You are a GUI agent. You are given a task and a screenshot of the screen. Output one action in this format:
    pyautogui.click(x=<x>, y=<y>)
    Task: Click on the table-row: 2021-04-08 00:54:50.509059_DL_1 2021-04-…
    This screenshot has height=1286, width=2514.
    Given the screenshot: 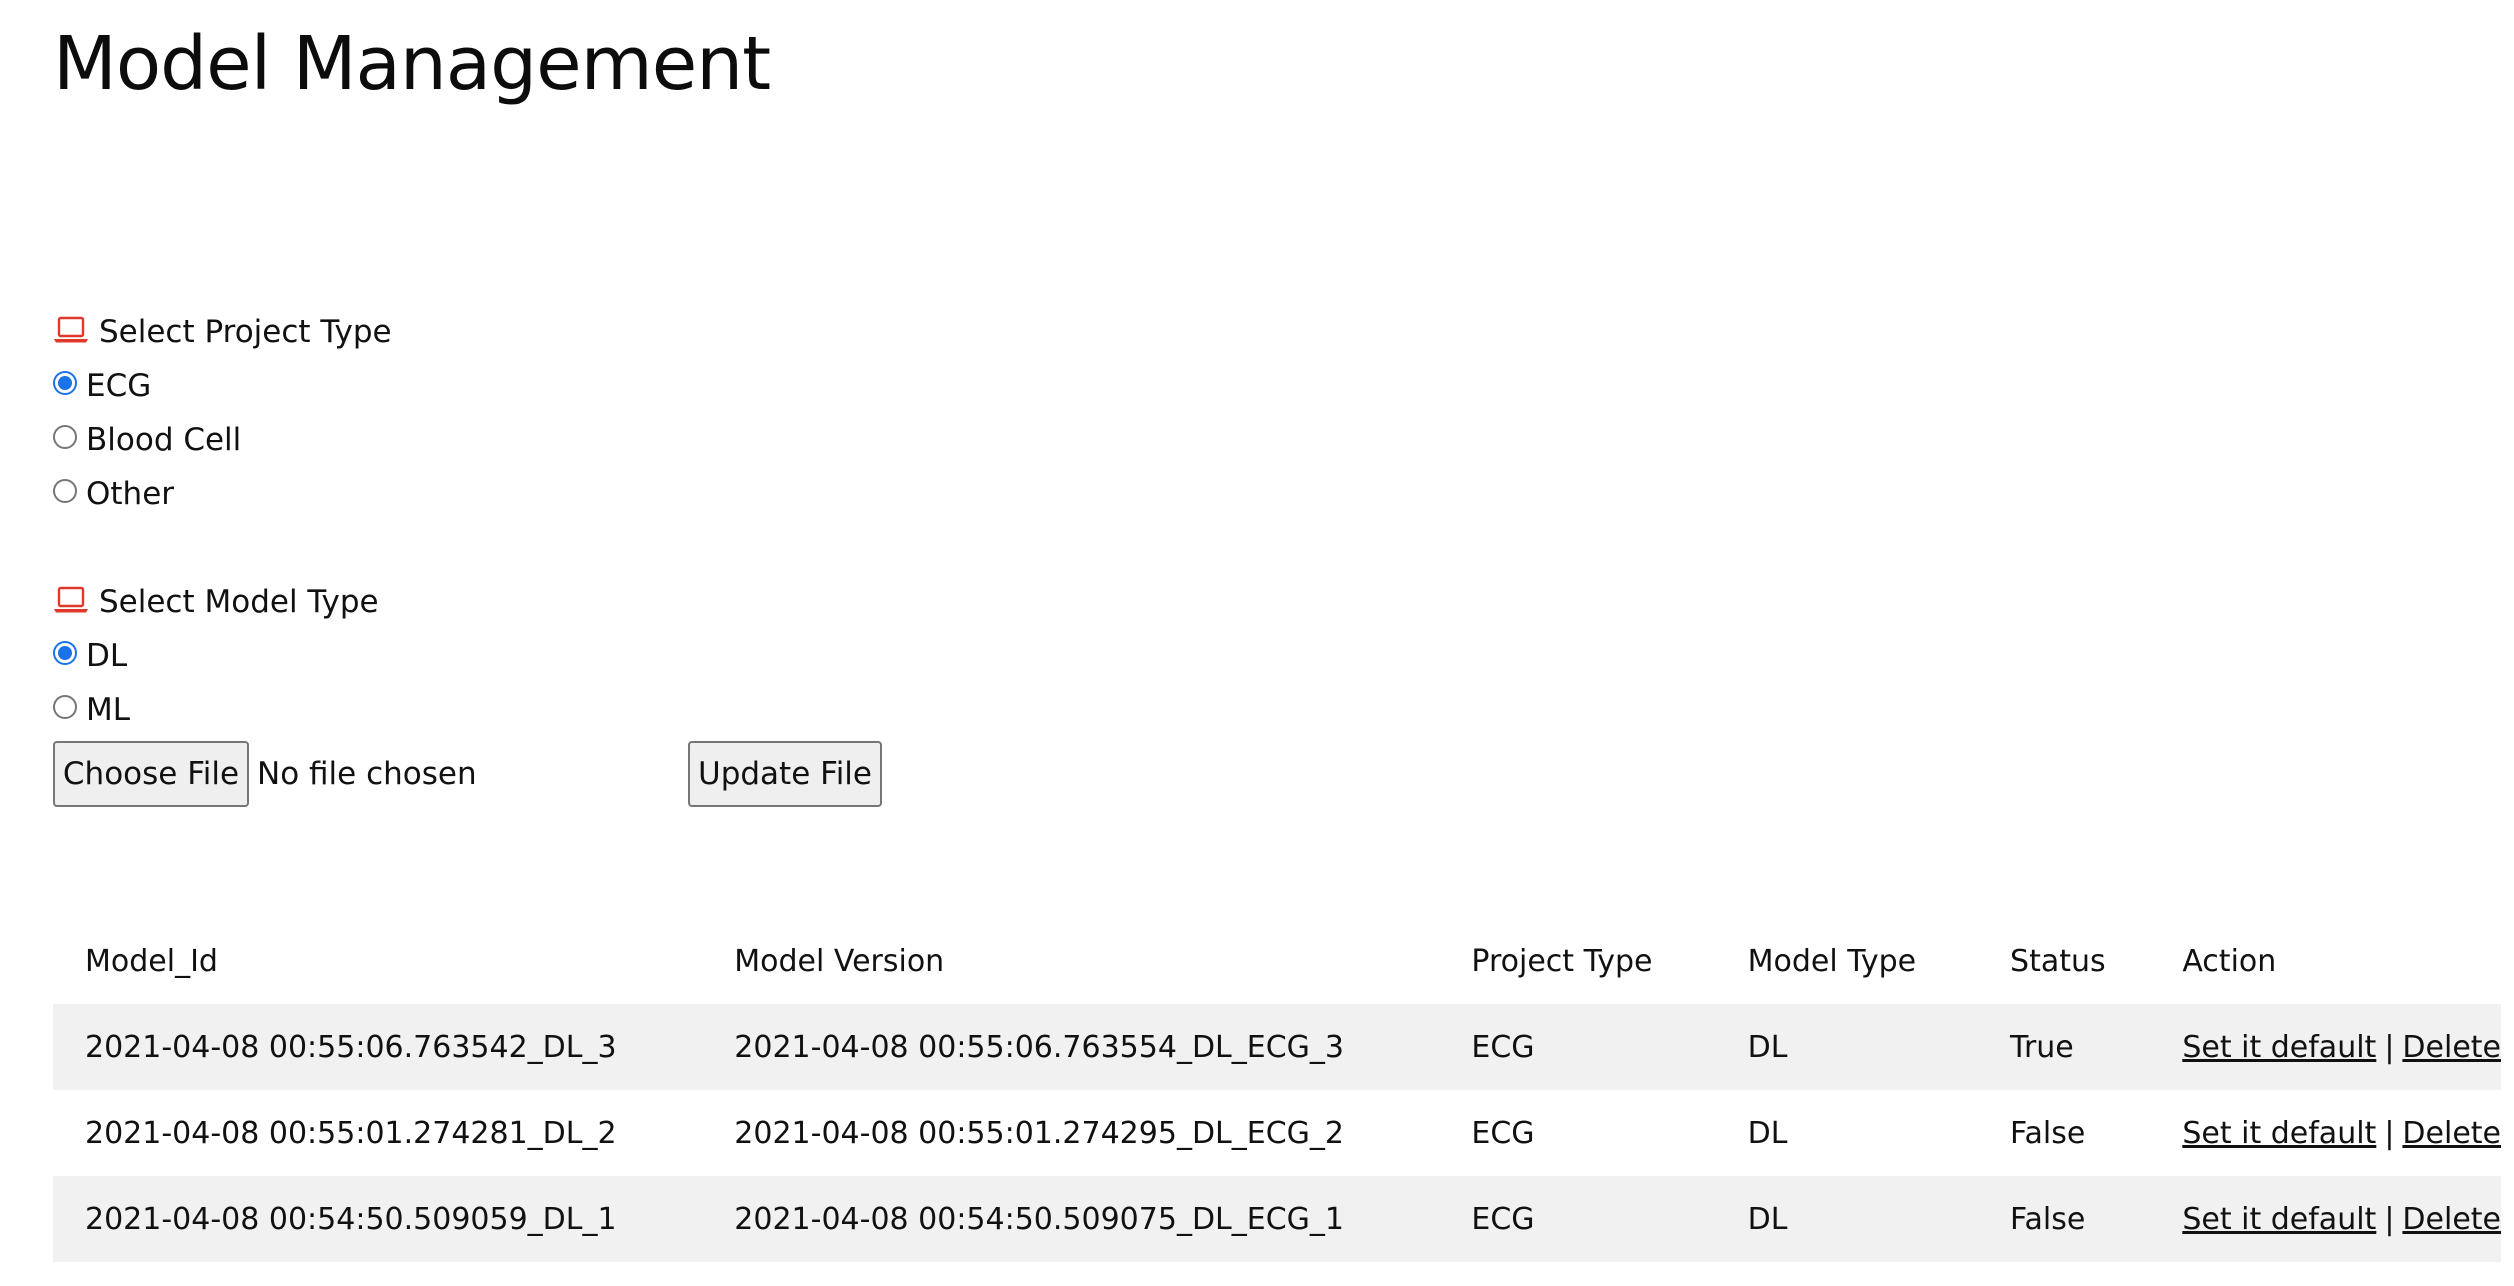 What is the action you would take?
    pyautogui.click(x=1277, y=1219)
    